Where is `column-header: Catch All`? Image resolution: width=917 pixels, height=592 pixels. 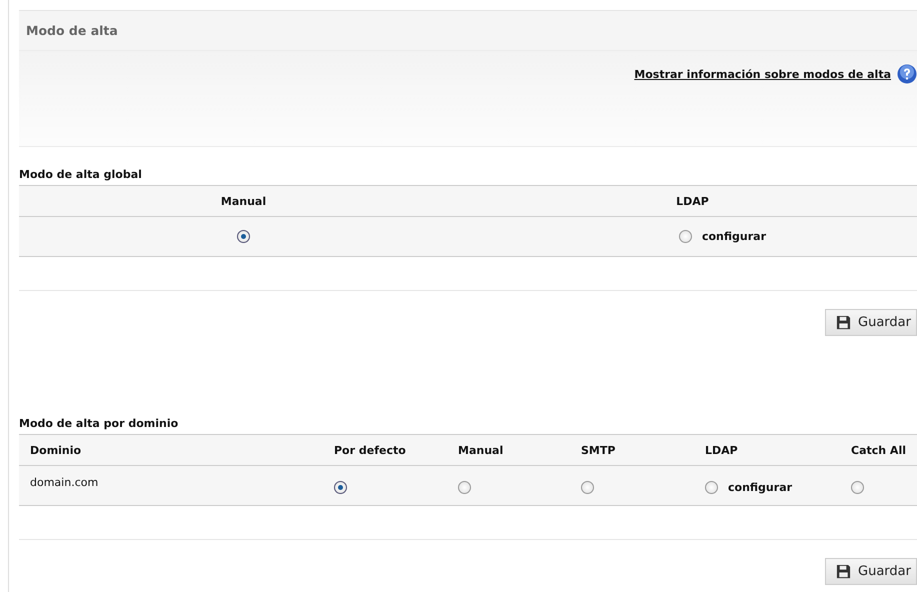 column-header: Catch All is located at coordinates (879, 450).